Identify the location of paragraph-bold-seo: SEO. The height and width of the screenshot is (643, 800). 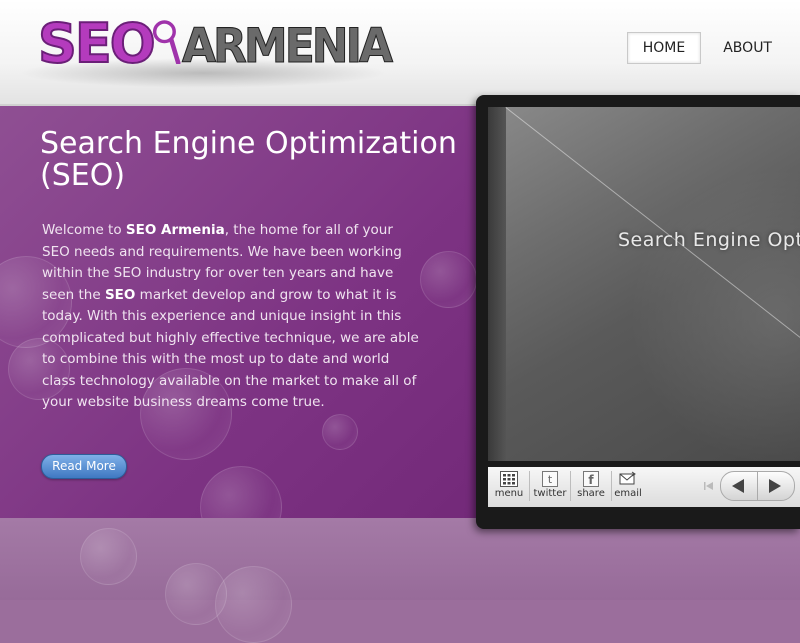
(120, 294).